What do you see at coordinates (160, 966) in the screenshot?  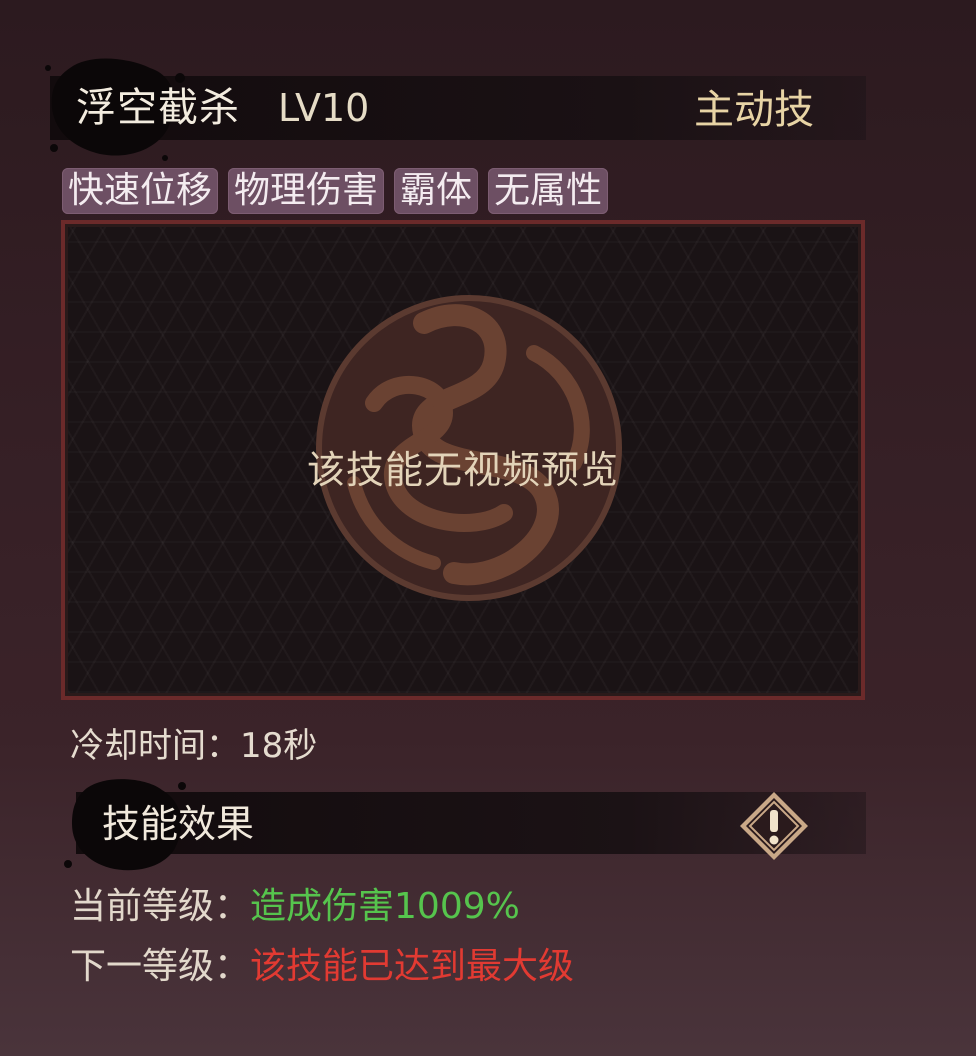 I see `next-level-label: 下一等级：` at bounding box center [160, 966].